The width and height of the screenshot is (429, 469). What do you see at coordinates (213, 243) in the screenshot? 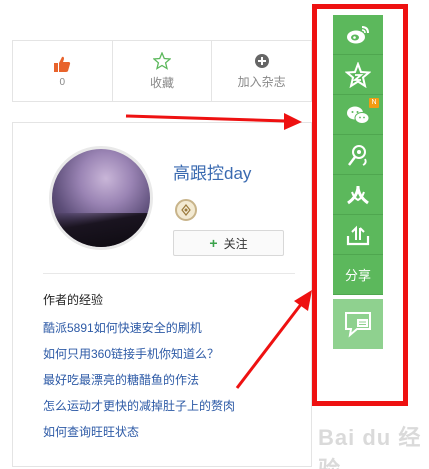
I see `plus-icon: +` at bounding box center [213, 243].